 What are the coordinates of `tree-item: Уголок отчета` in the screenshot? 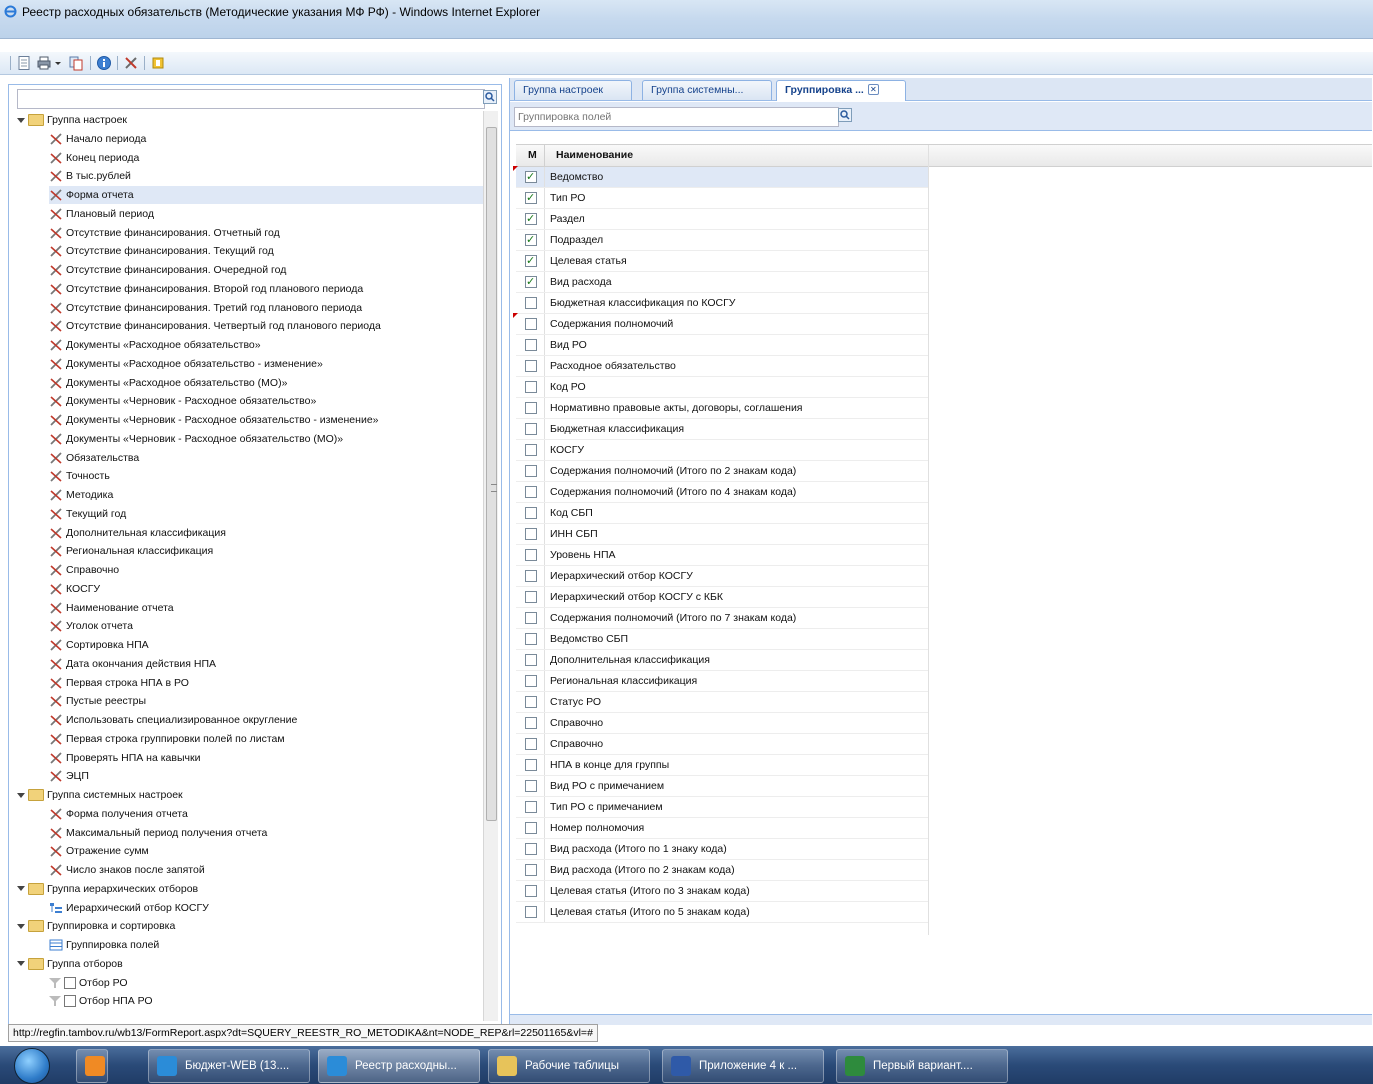 It's located at (266, 626).